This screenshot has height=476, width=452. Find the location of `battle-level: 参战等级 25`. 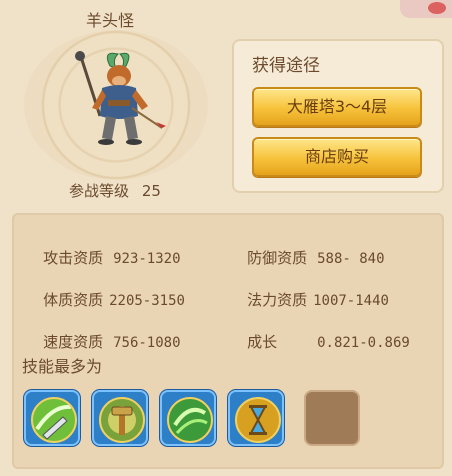

battle-level: 参战等级 25 is located at coordinates (115, 190).